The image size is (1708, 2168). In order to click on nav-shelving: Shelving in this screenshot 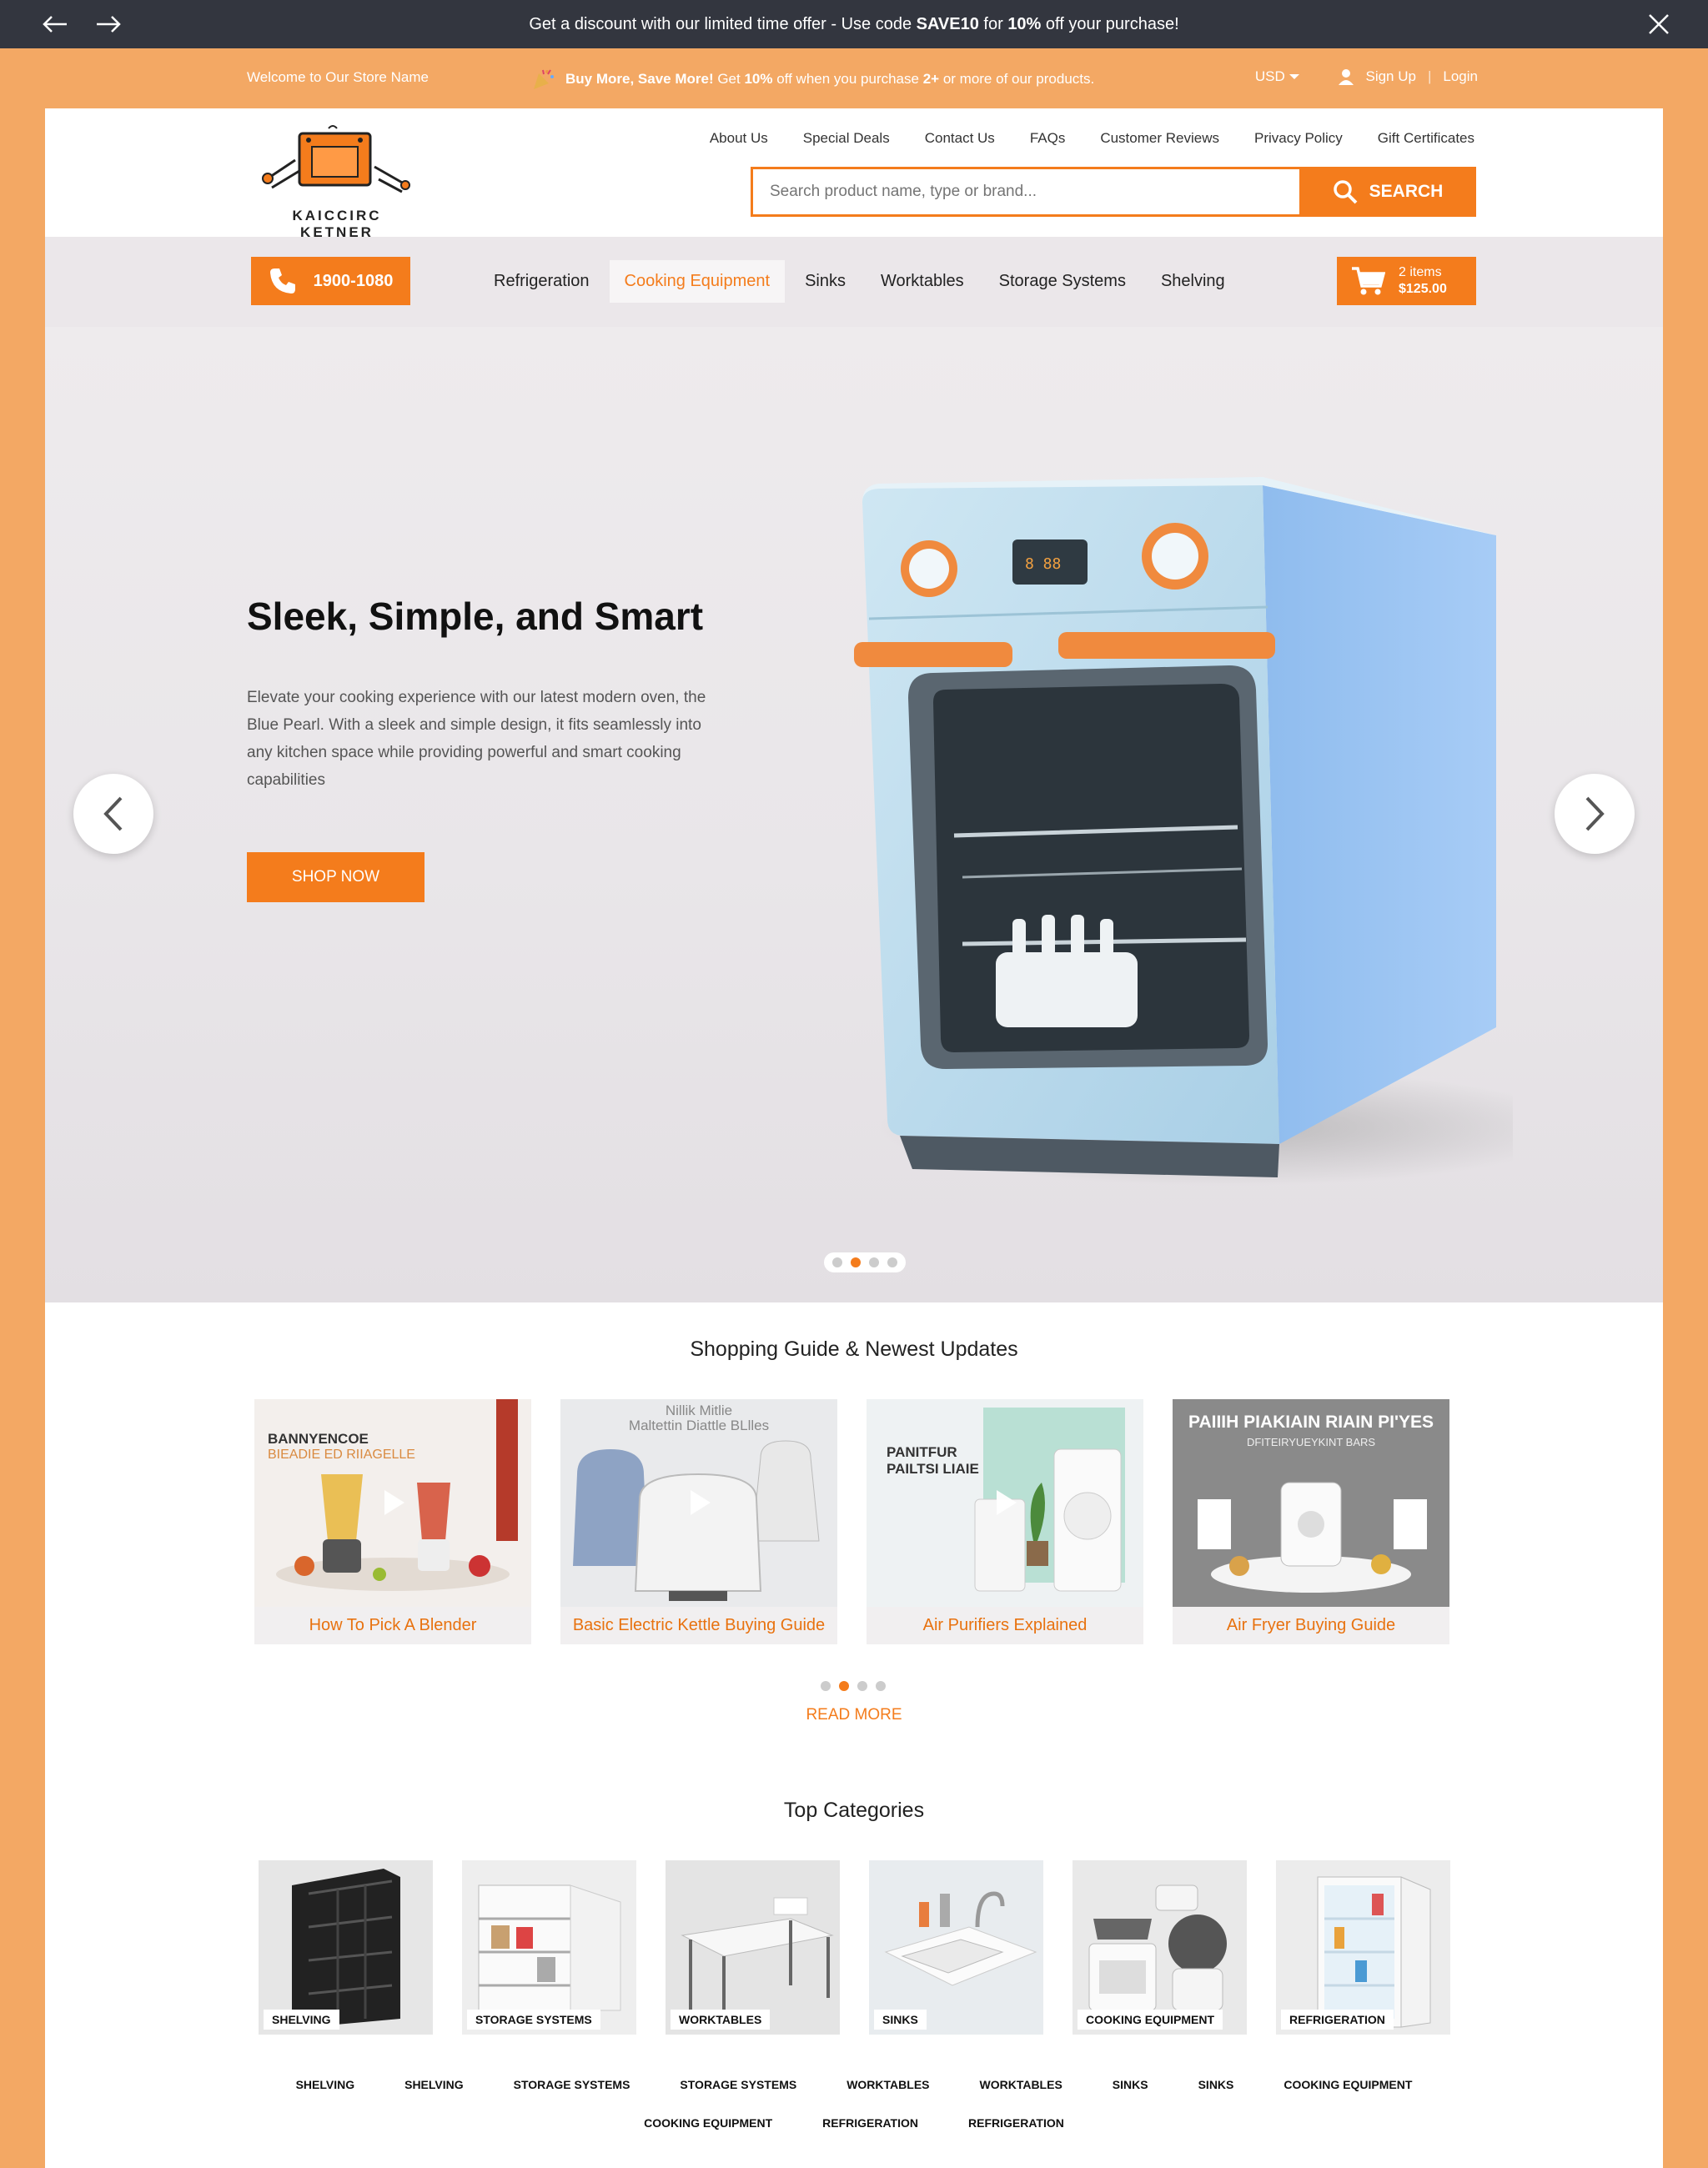, I will do `click(1193, 281)`.